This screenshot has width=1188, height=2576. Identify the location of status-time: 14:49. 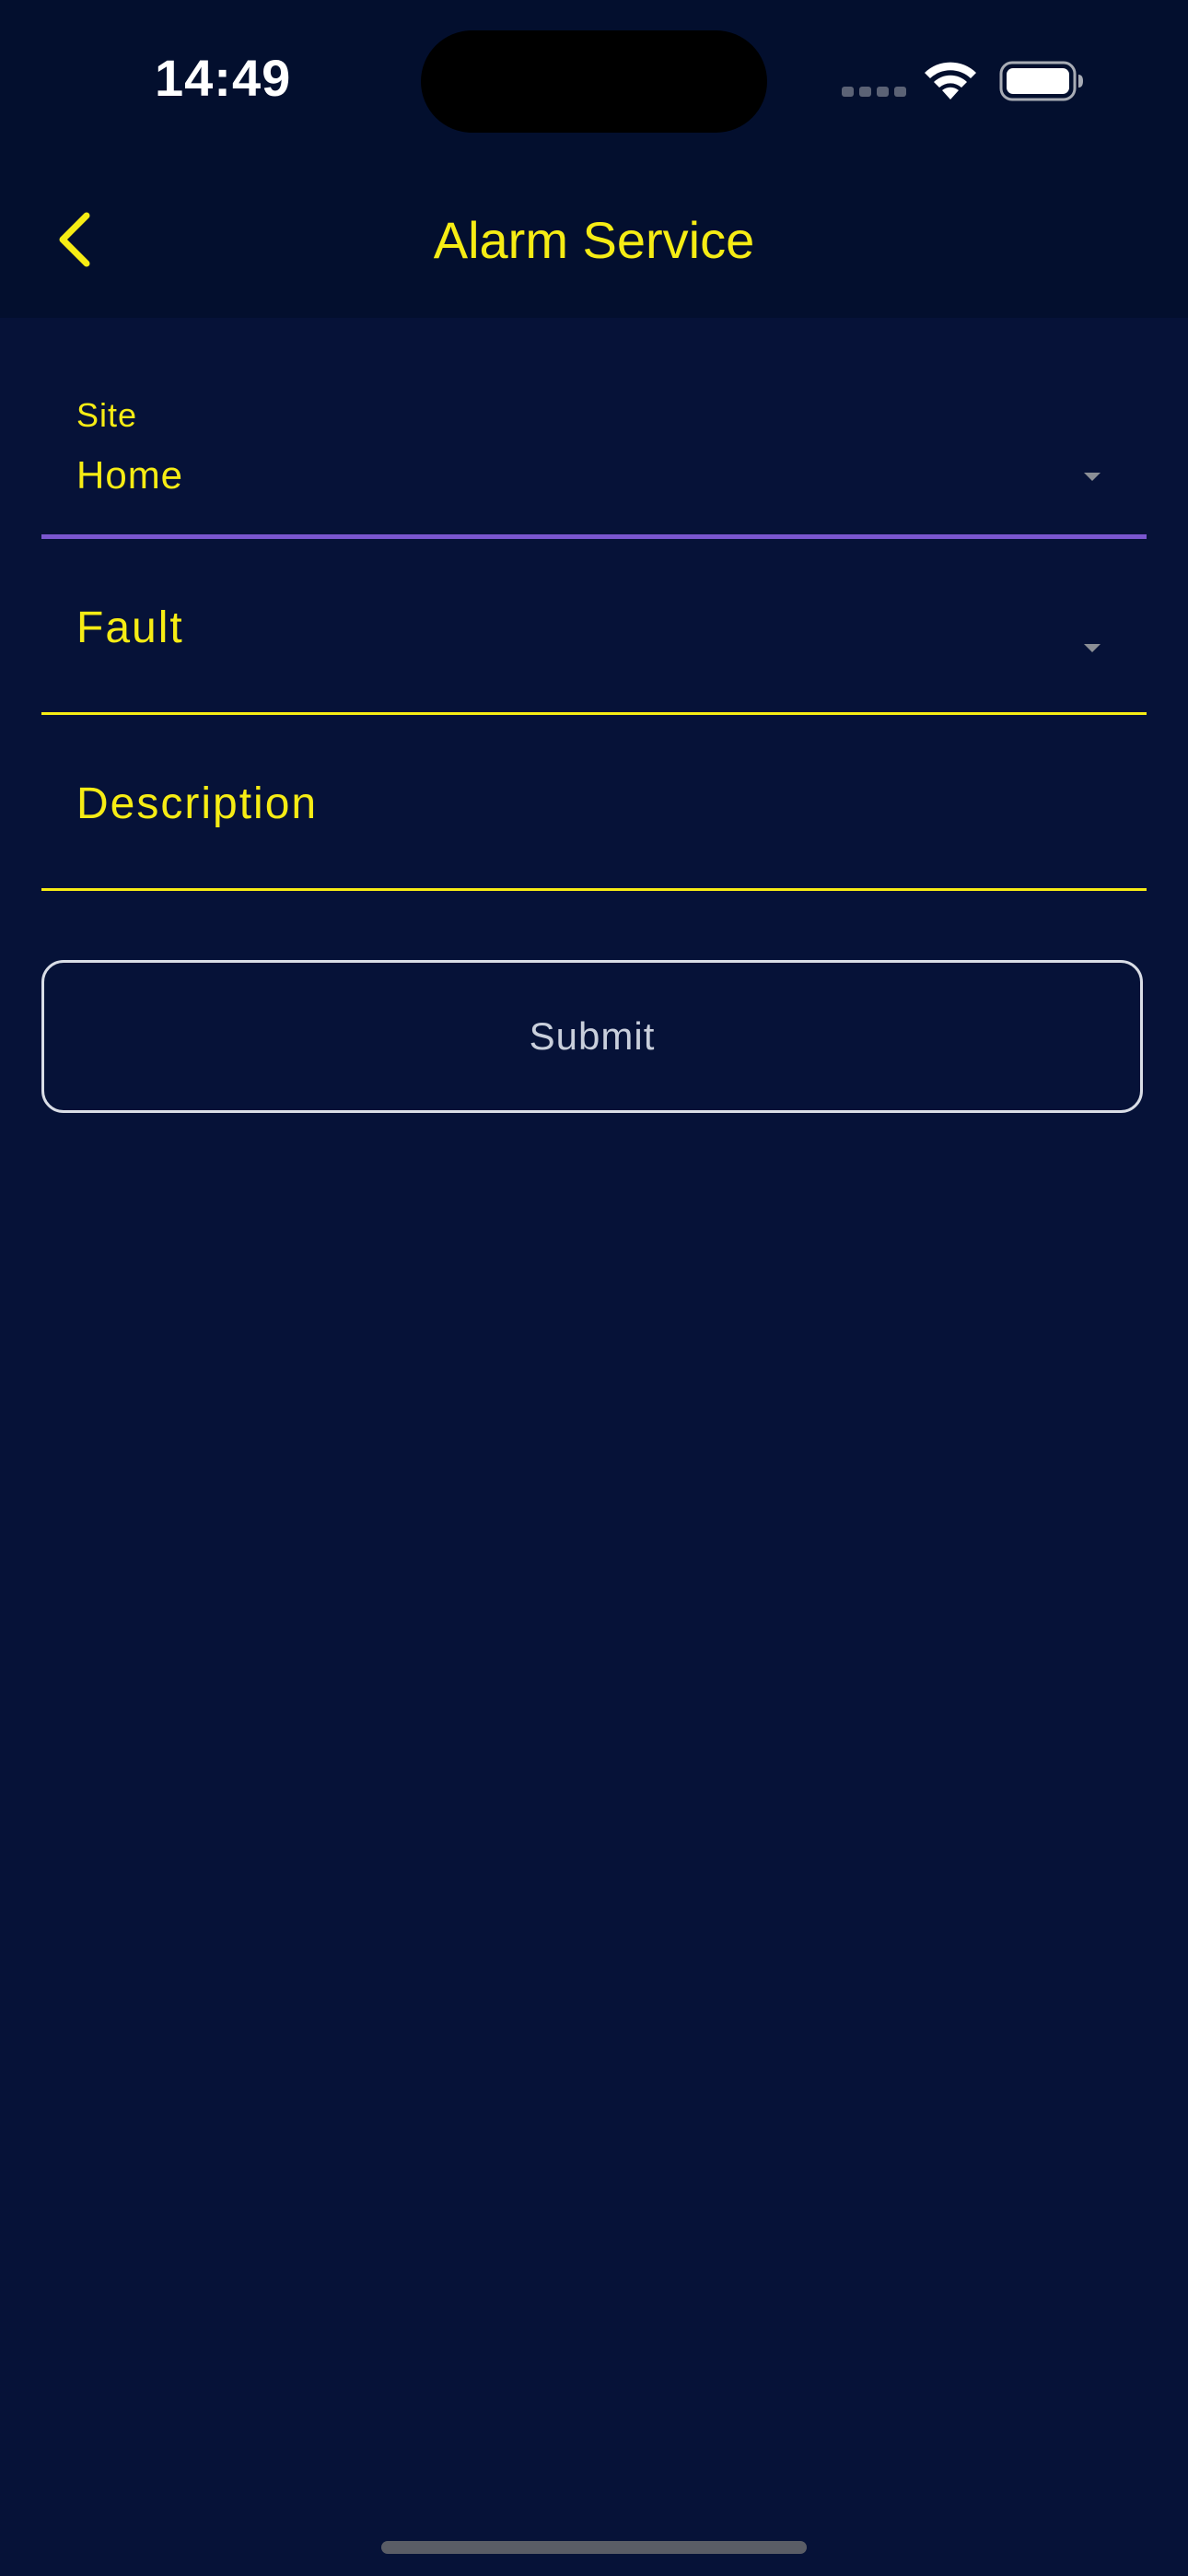
(223, 78).